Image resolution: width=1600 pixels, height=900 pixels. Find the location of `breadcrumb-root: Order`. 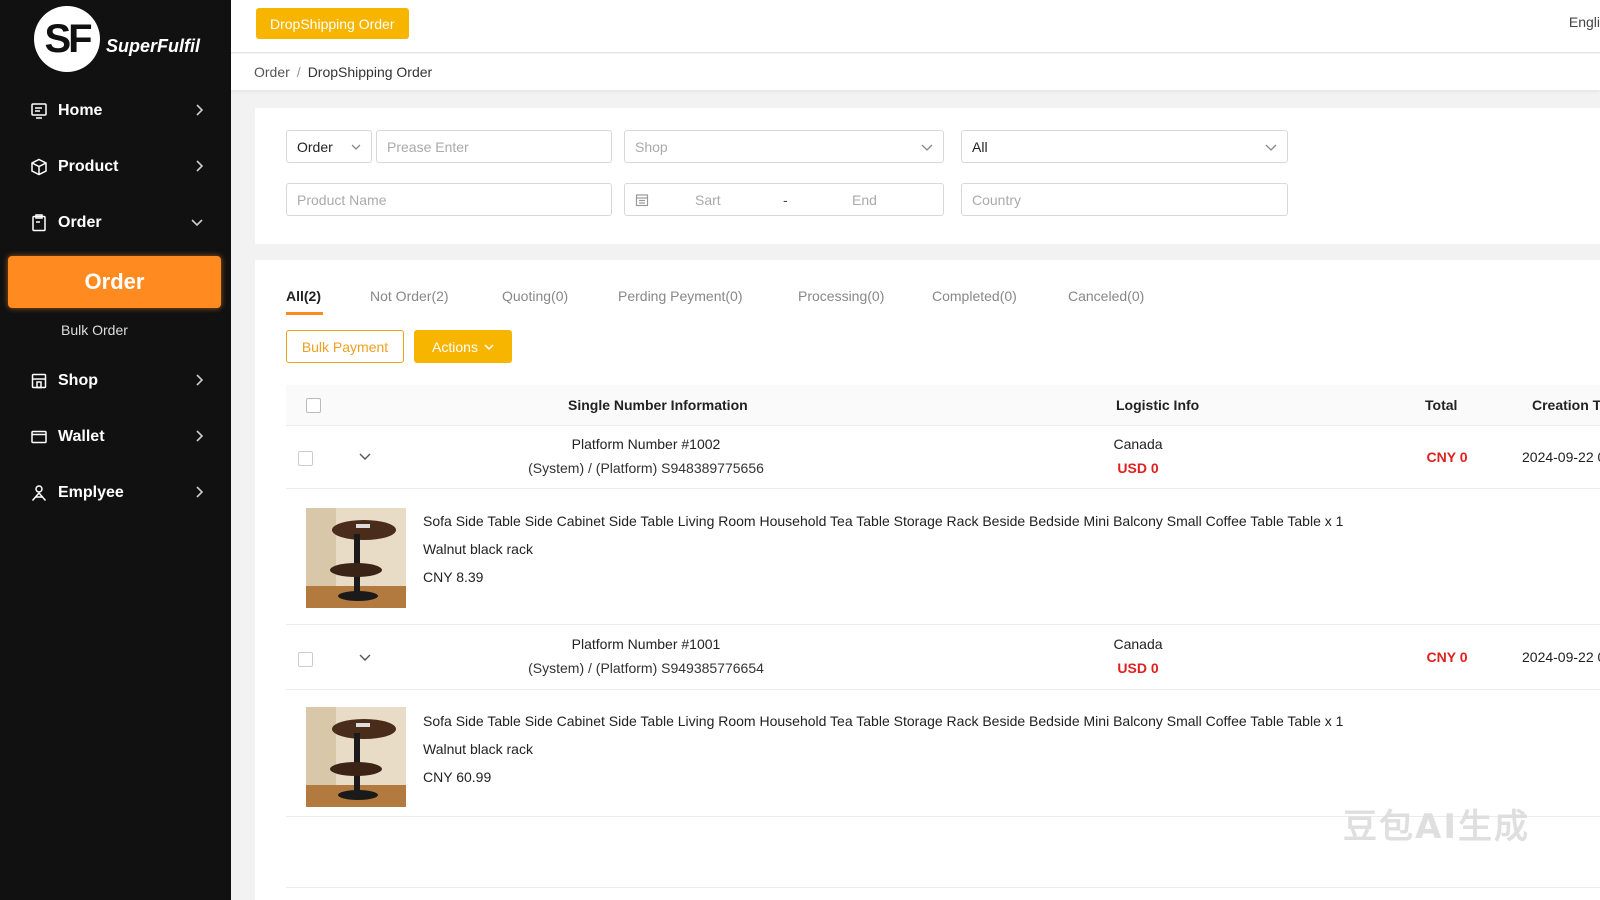

breadcrumb-root: Order is located at coordinates (272, 72).